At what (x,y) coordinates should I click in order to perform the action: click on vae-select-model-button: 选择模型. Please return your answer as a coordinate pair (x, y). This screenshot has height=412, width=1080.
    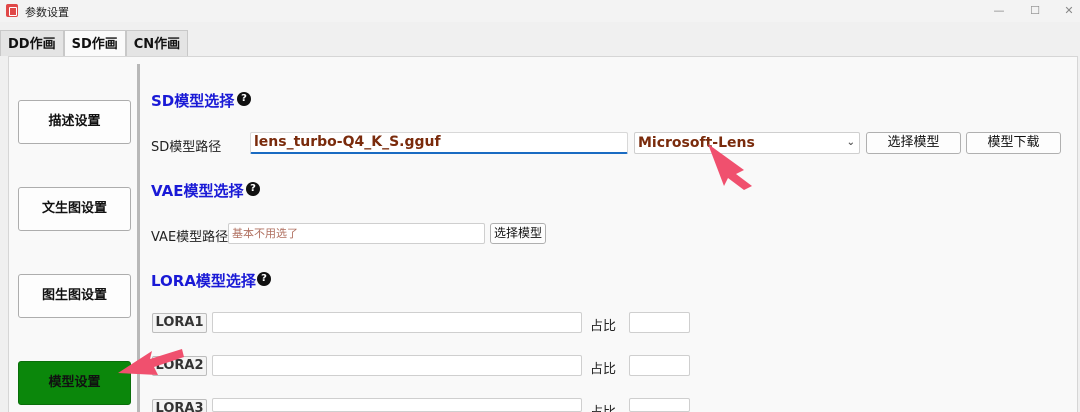
    Looking at the image, I should click on (518, 233).